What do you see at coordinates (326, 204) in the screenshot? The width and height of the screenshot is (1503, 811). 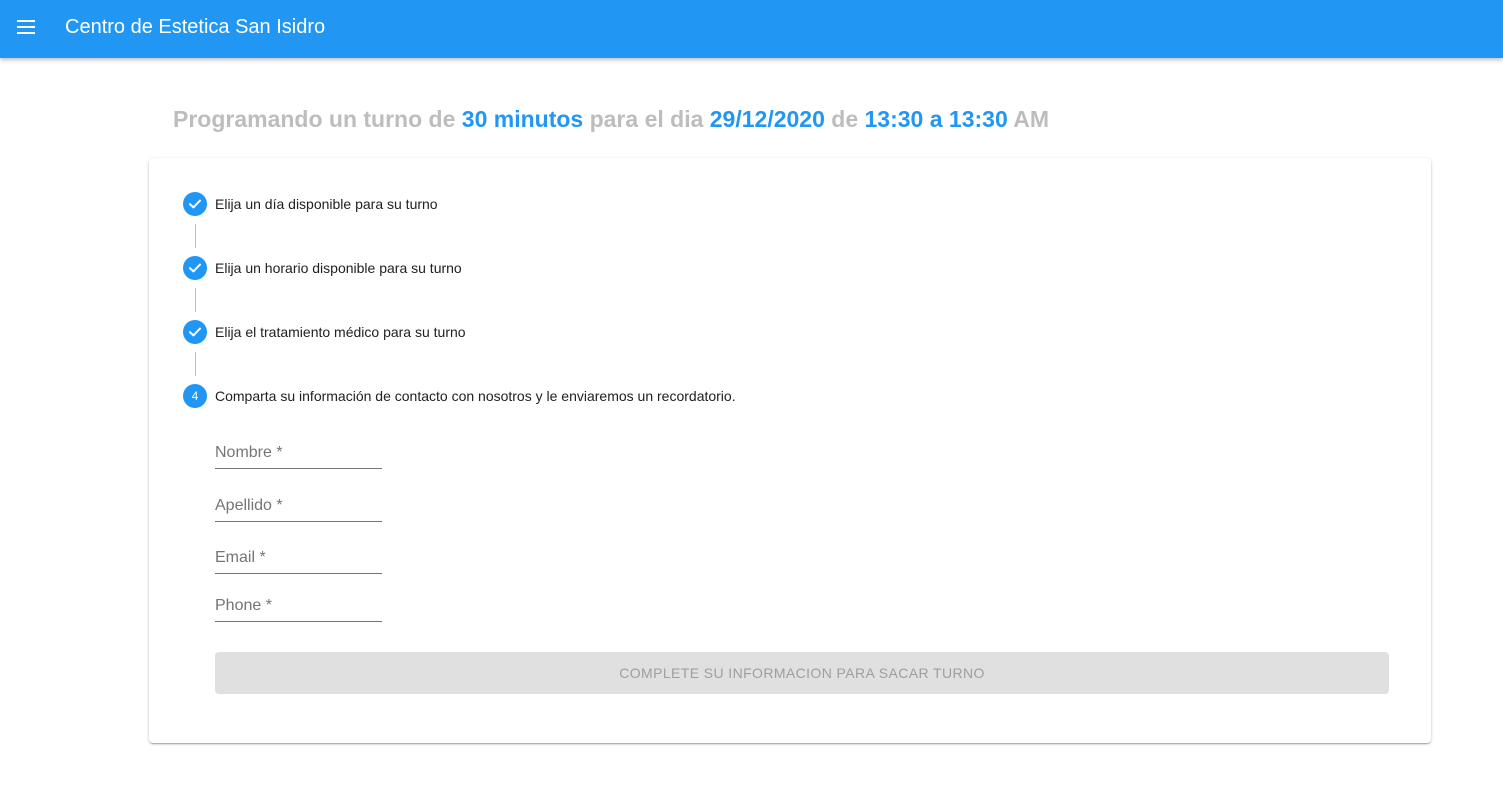 I see `step-label: Elija un día disponible para su turno` at bounding box center [326, 204].